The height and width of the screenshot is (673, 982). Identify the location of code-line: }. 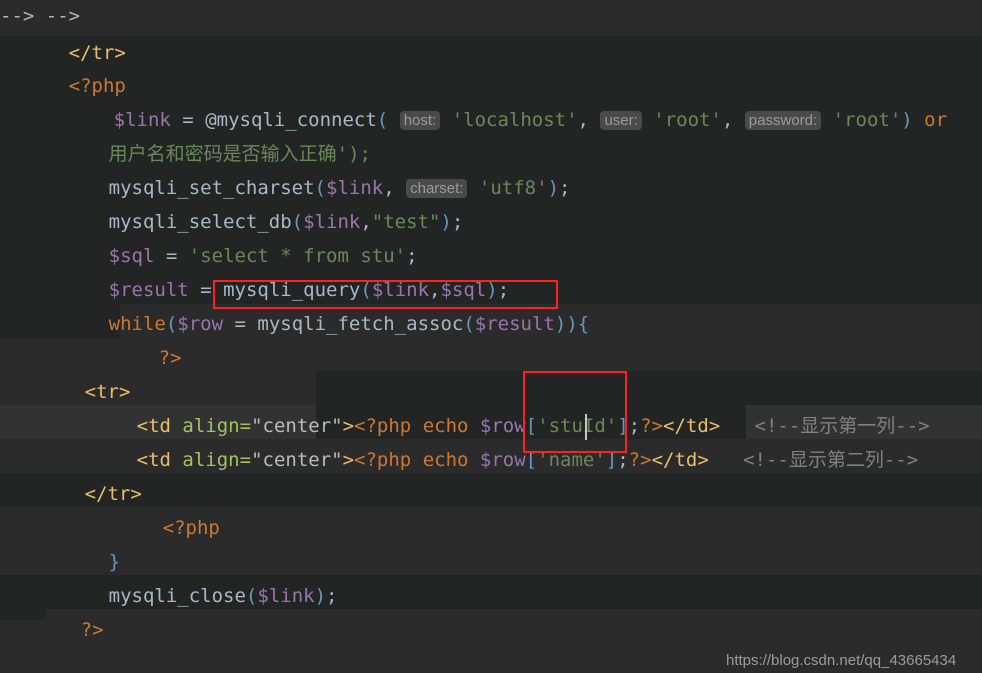
(491, 542).